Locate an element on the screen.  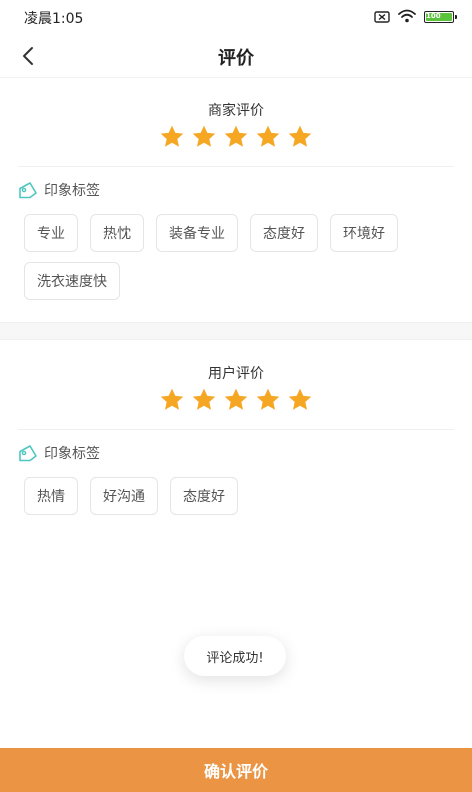
merchant-review-title: 商家评价 is located at coordinates (236, 111).